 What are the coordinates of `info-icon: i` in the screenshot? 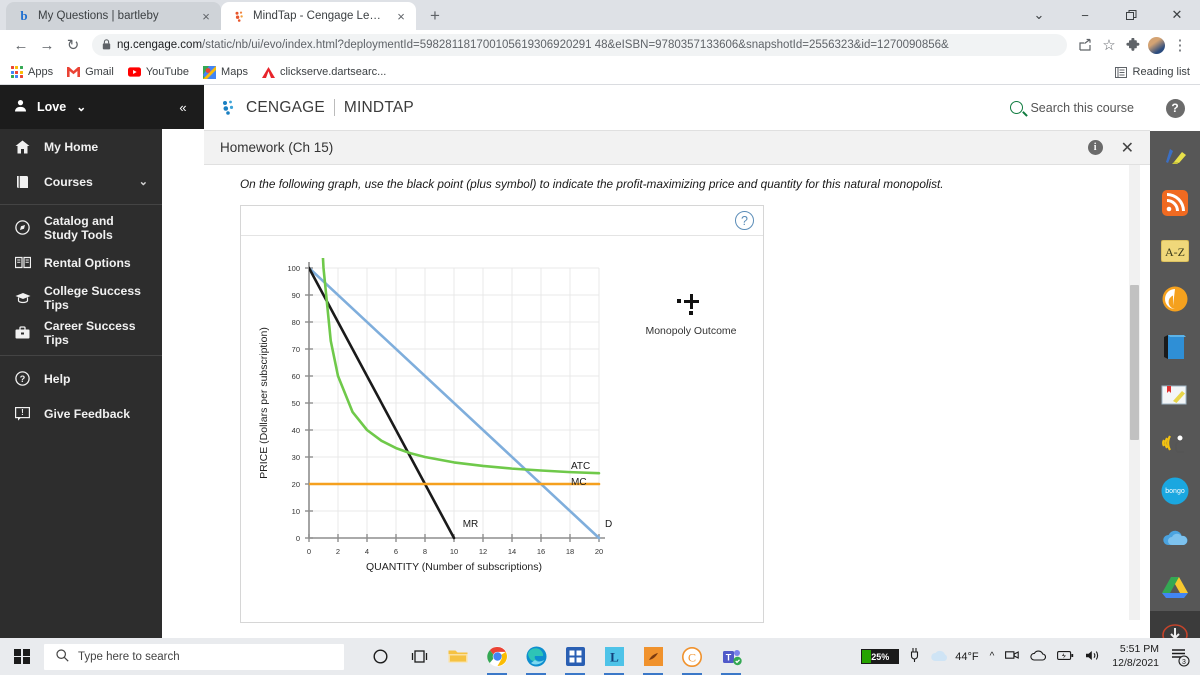 It's located at (1095, 147).